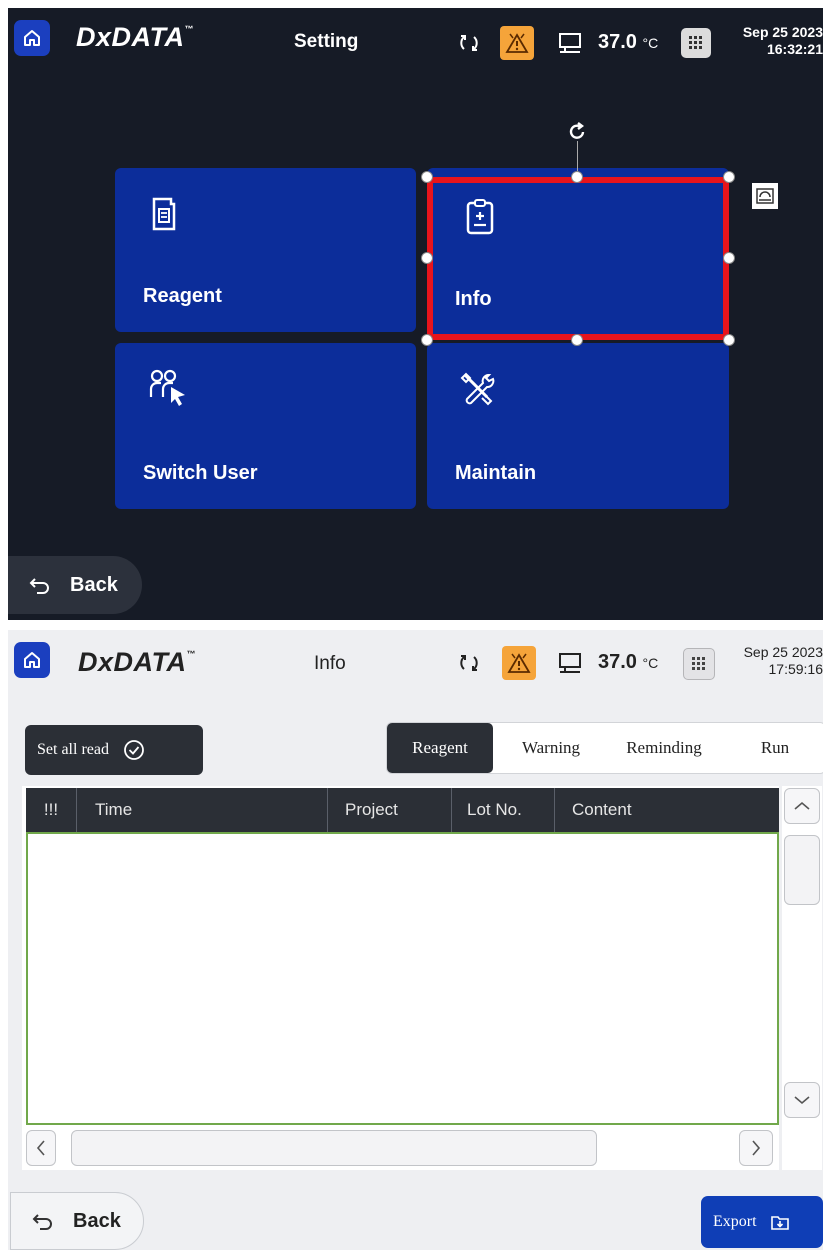  What do you see at coordinates (182, 296) in the screenshot?
I see `tile-label: Reagent` at bounding box center [182, 296].